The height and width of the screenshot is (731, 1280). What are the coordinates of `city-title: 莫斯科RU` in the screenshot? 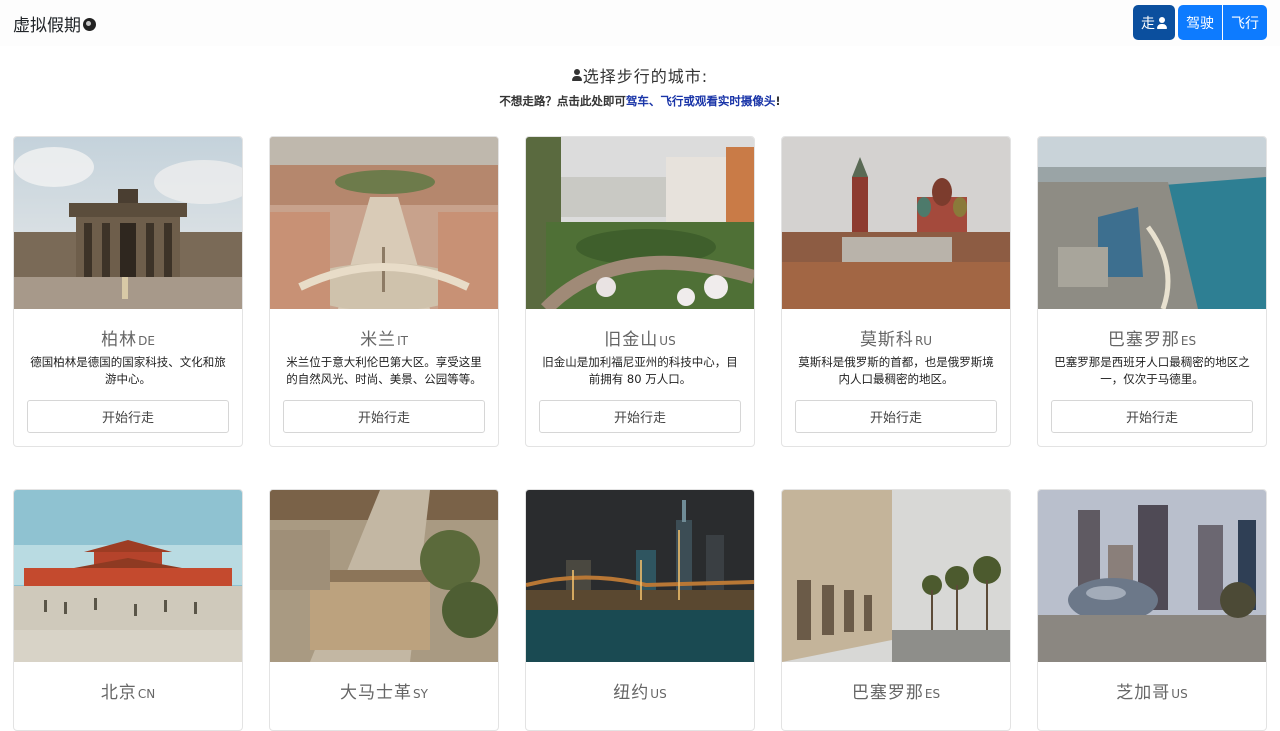 It's located at (896, 337).